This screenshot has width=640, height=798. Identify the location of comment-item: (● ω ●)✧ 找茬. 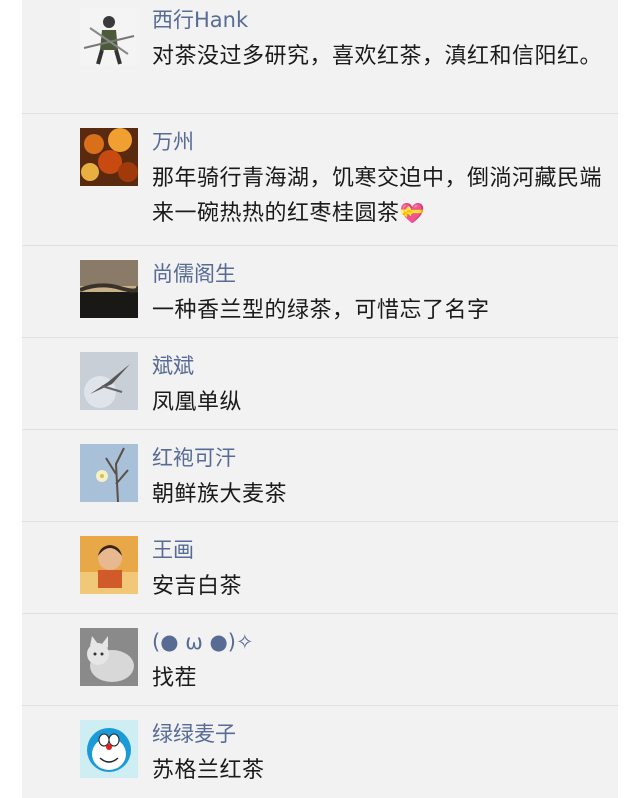
(320, 660).